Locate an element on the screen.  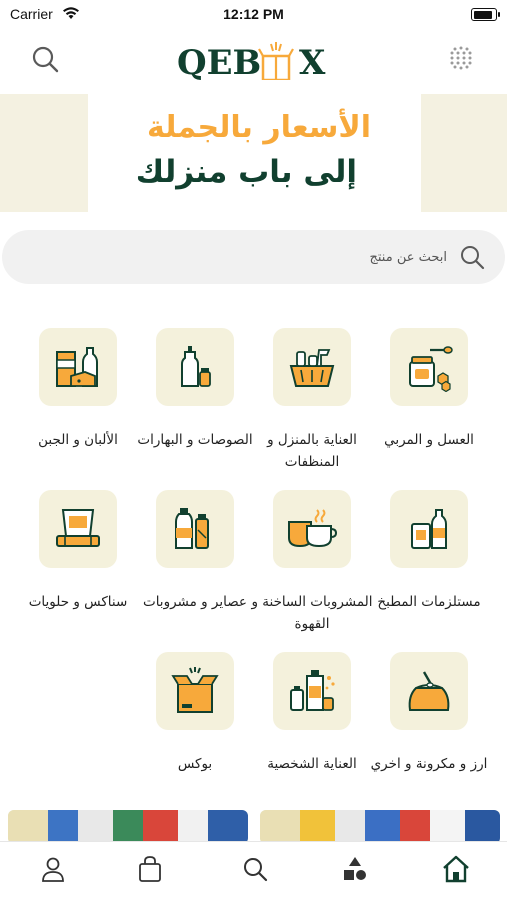
qebox-logo: QEB X QEB X is located at coordinates (255, 59).